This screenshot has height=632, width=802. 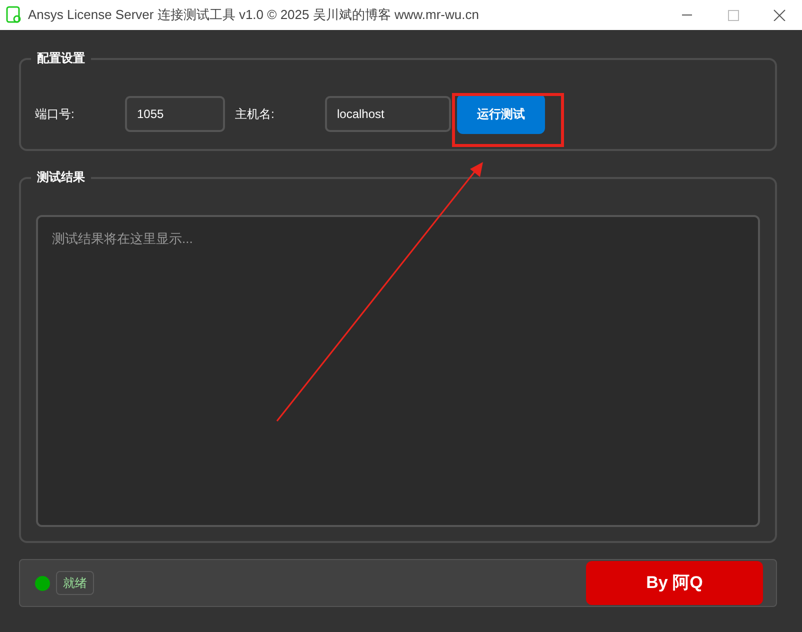 I want to click on port-label: 端口号:, so click(x=55, y=114).